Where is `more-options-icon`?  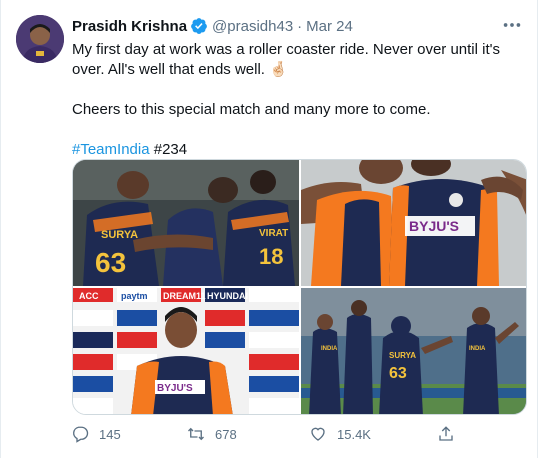 more-options-icon is located at coordinates (512, 25).